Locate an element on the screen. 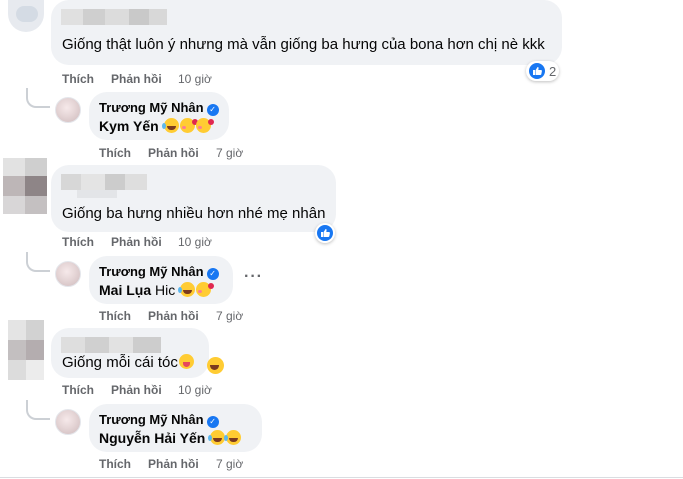 The image size is (683, 479). reaction-count: 2 is located at coordinates (543, 71).